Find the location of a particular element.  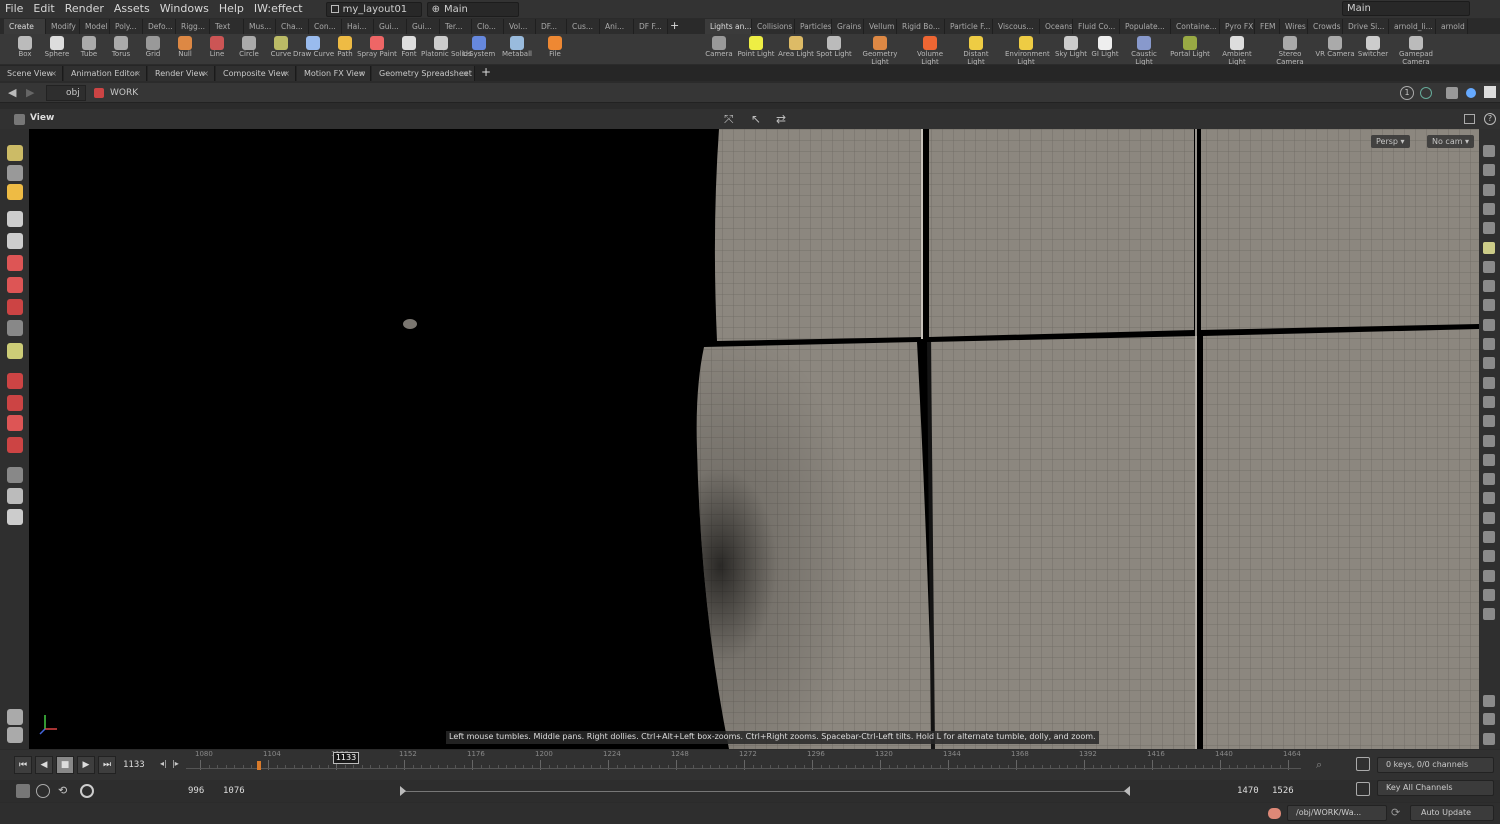

shelf-tab: arnold is located at coordinates (1452, 26).